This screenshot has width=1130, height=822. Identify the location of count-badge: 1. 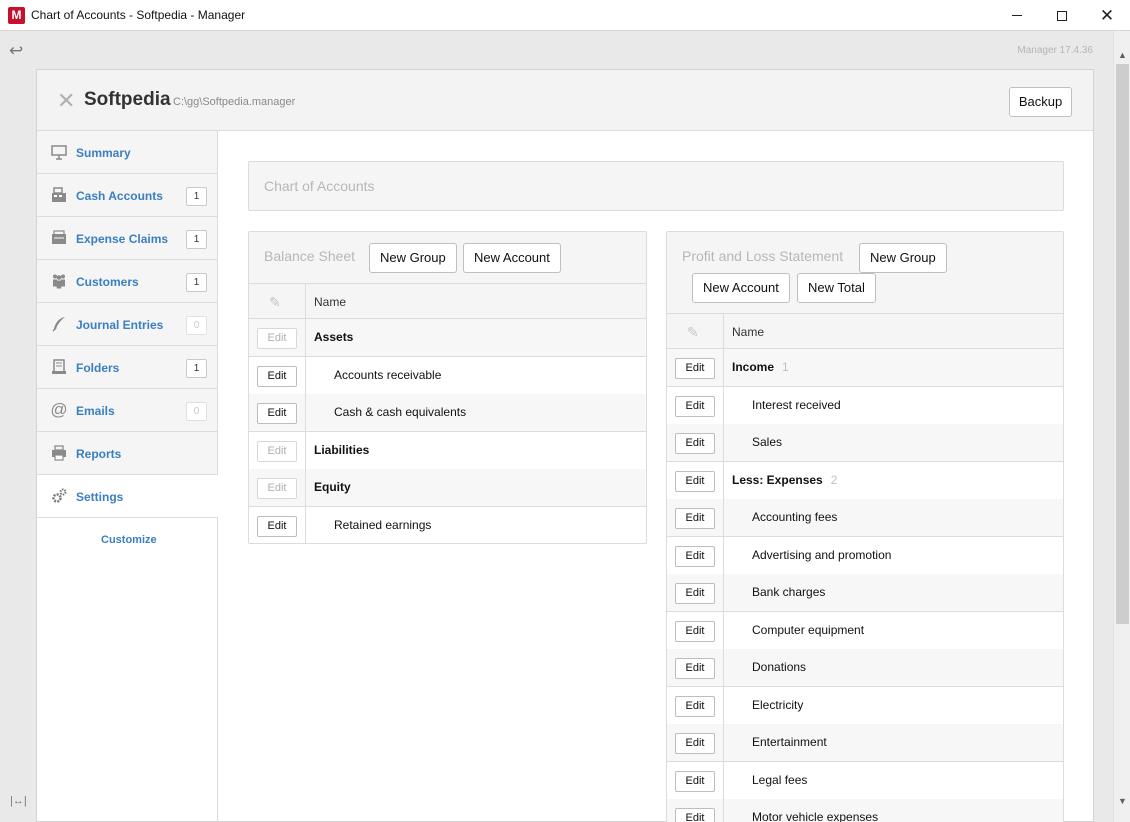
(196, 196).